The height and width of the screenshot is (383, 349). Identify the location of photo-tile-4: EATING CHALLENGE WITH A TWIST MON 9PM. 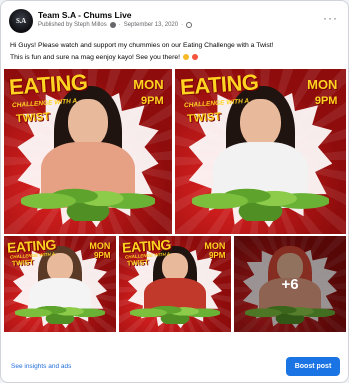
(175, 284).